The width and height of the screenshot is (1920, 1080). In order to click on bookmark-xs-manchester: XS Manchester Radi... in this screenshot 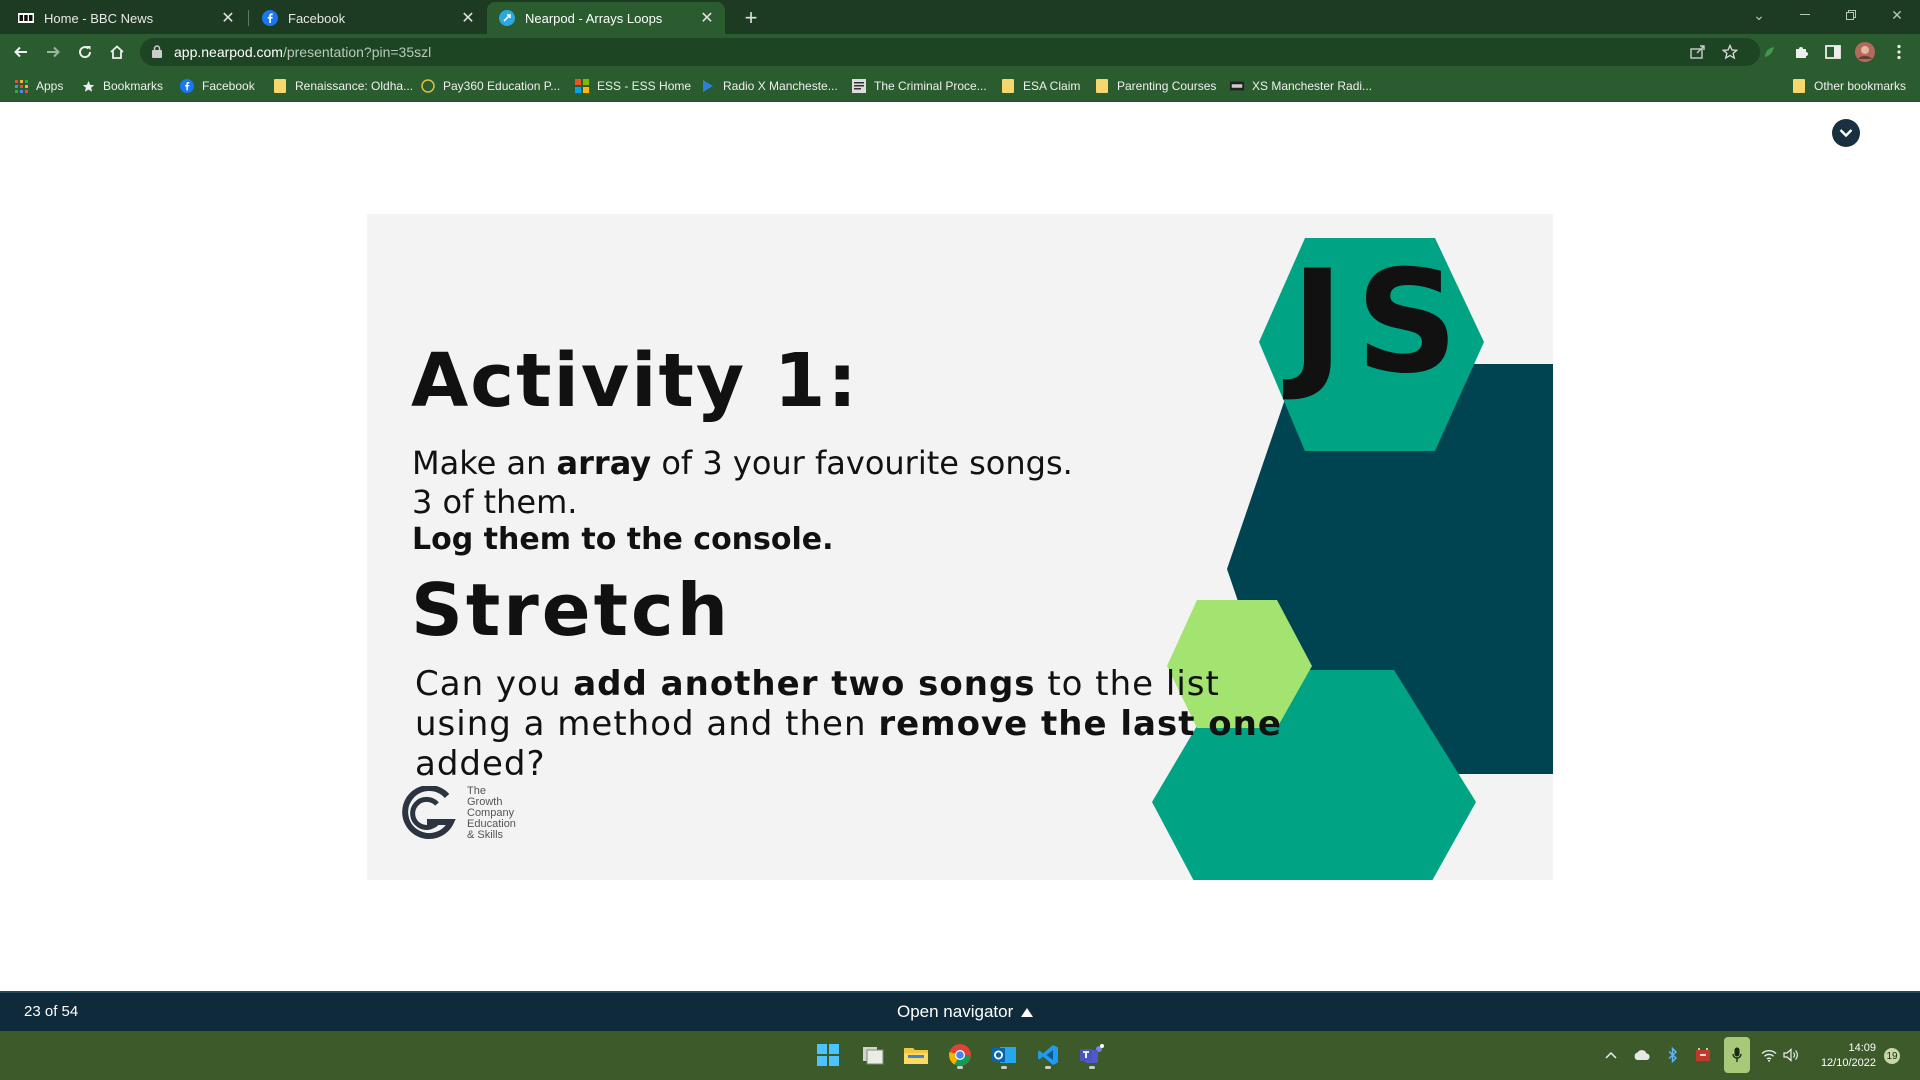, I will do `click(1301, 86)`.